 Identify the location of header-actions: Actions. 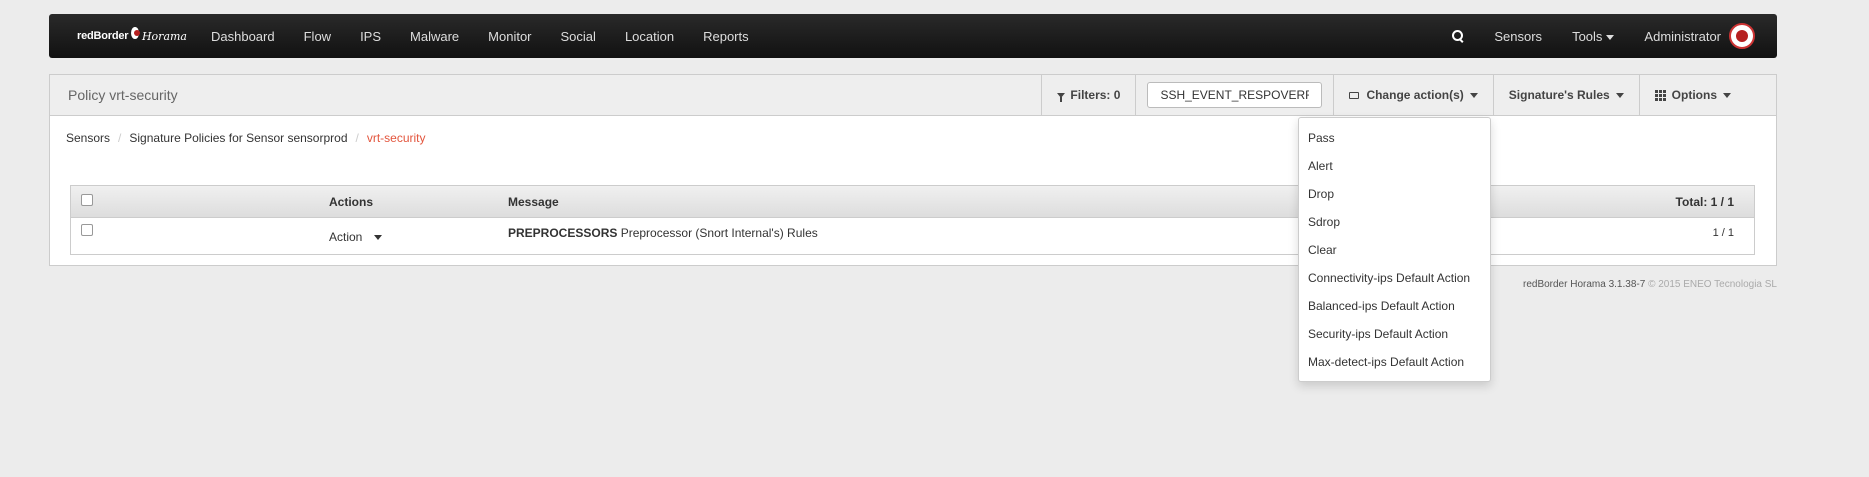
(351, 201).